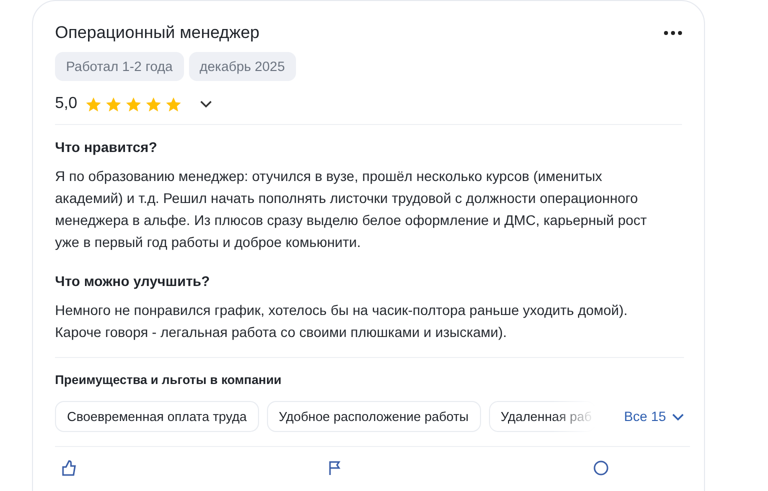 The height and width of the screenshot is (491, 768). What do you see at coordinates (106, 147) in the screenshot?
I see `section-heading: Что нравится?` at bounding box center [106, 147].